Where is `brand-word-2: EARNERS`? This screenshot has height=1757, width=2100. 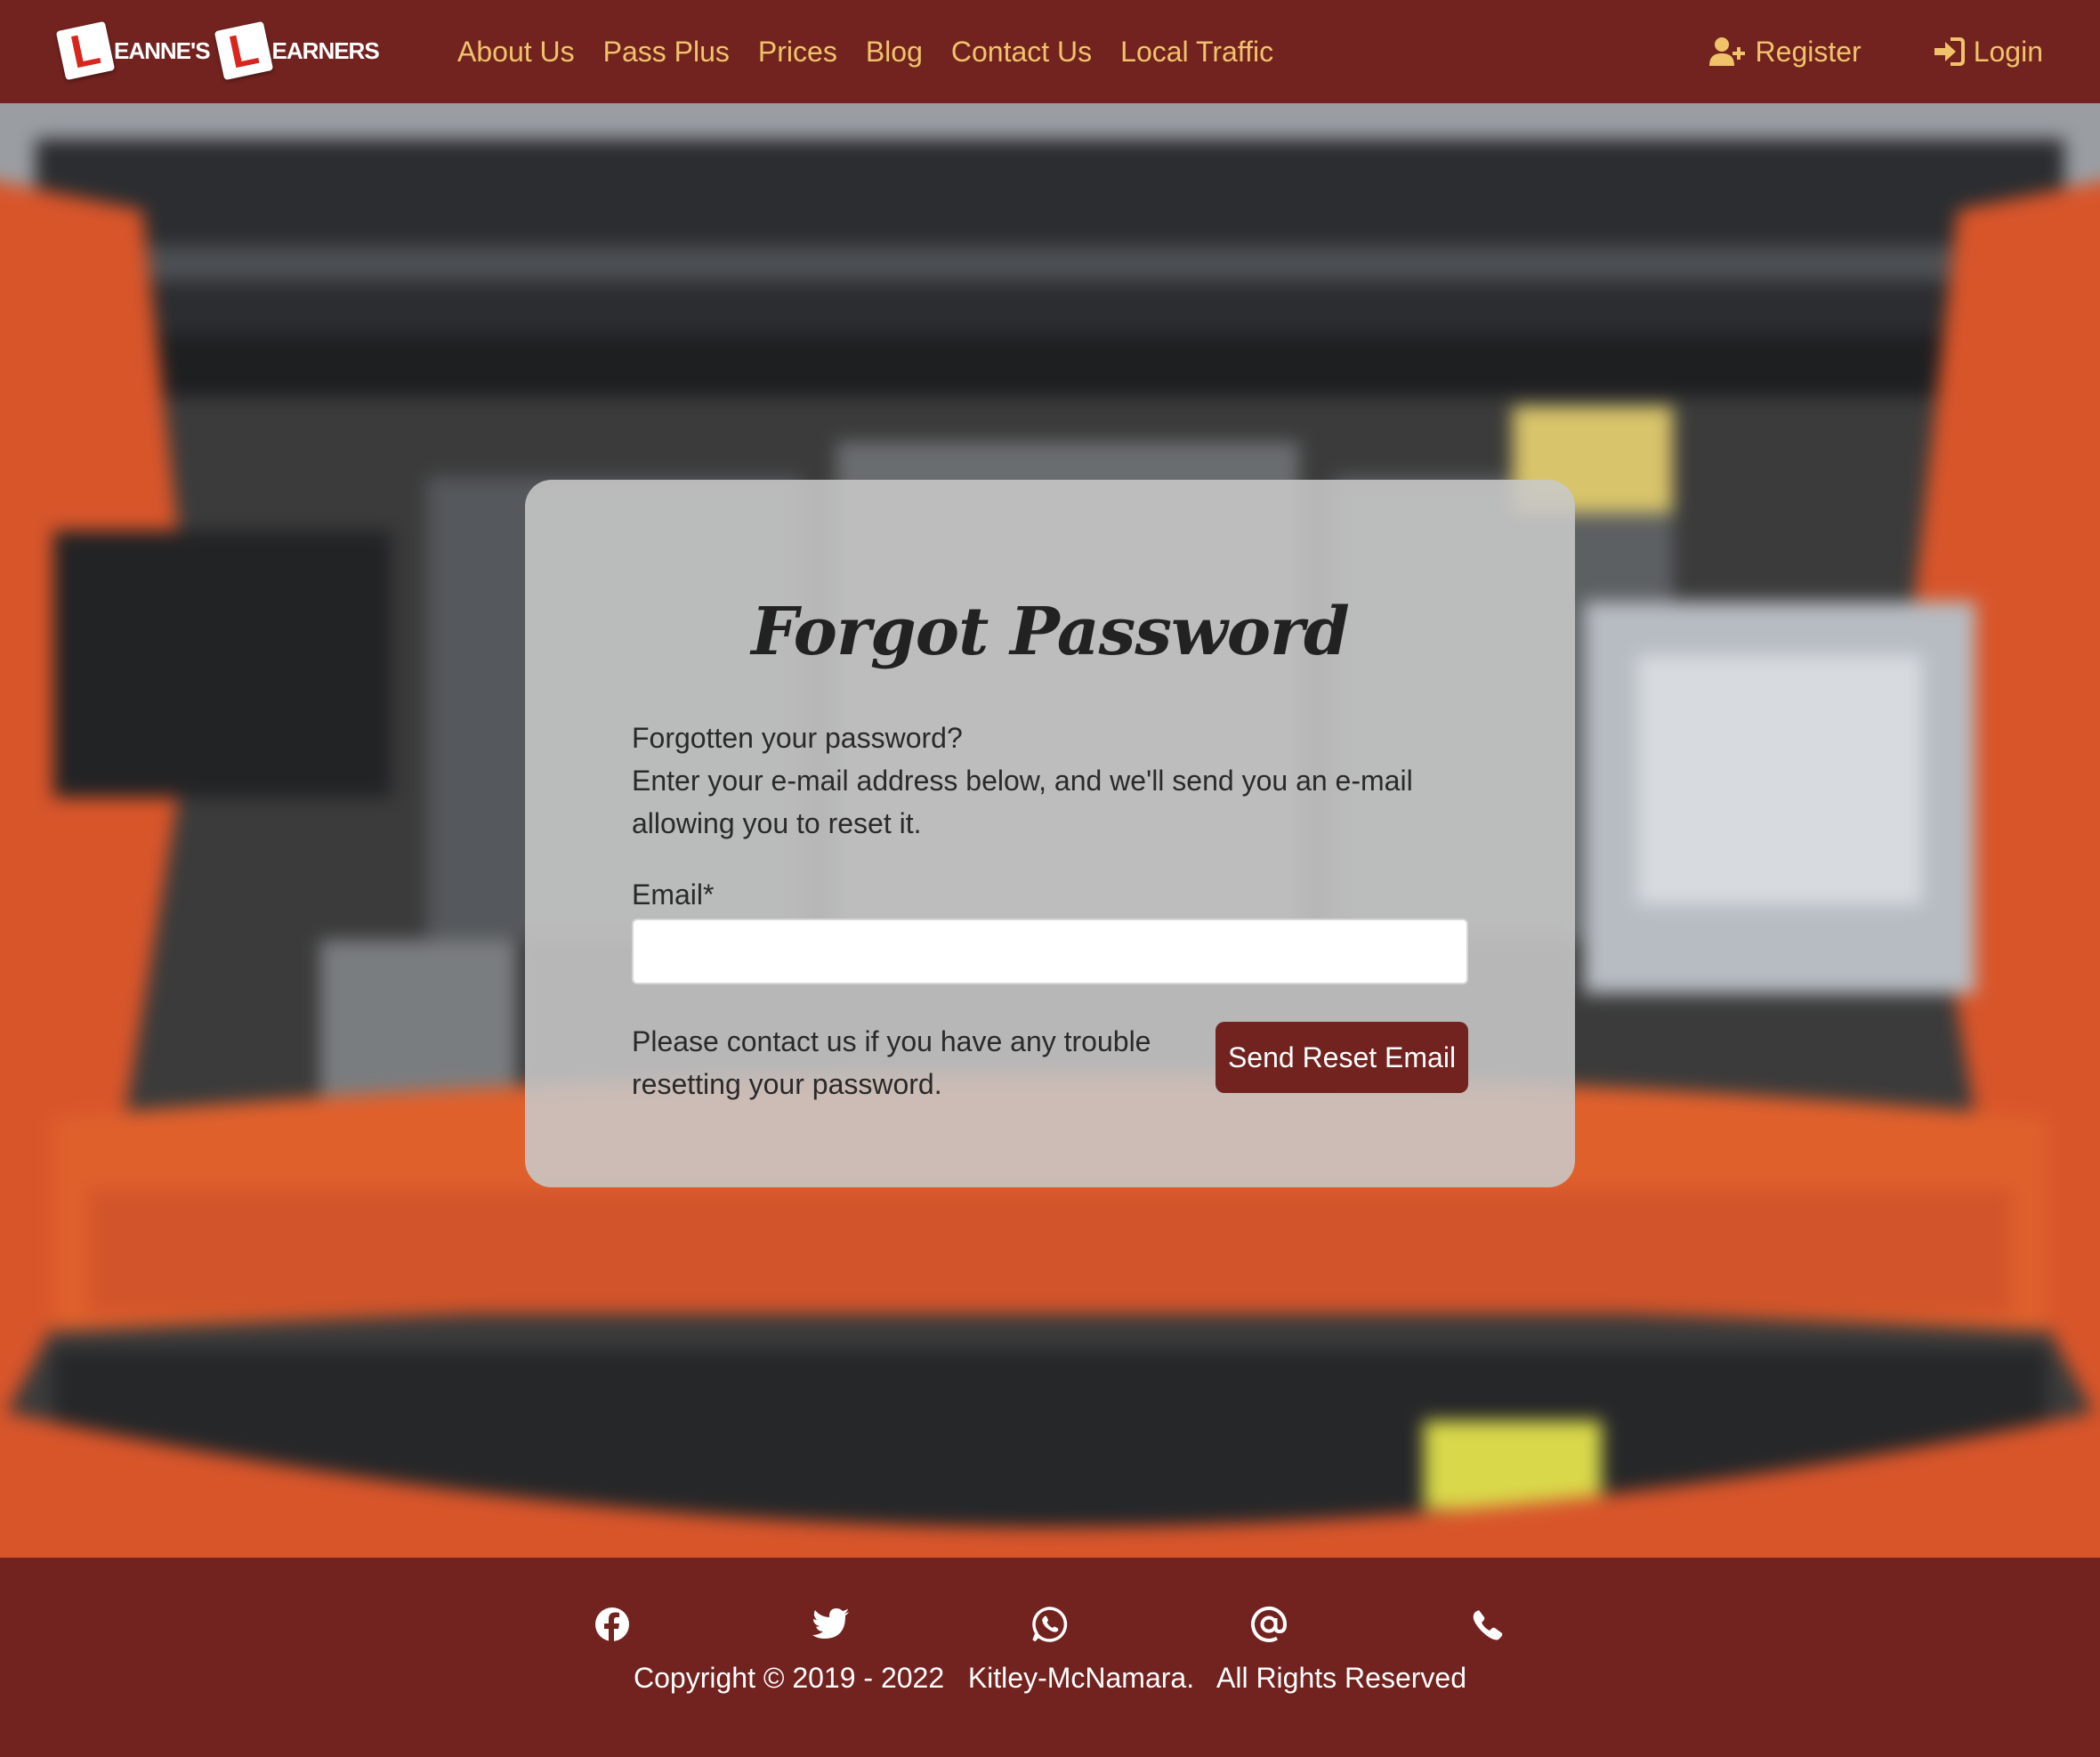 brand-word-2: EARNERS is located at coordinates (325, 50).